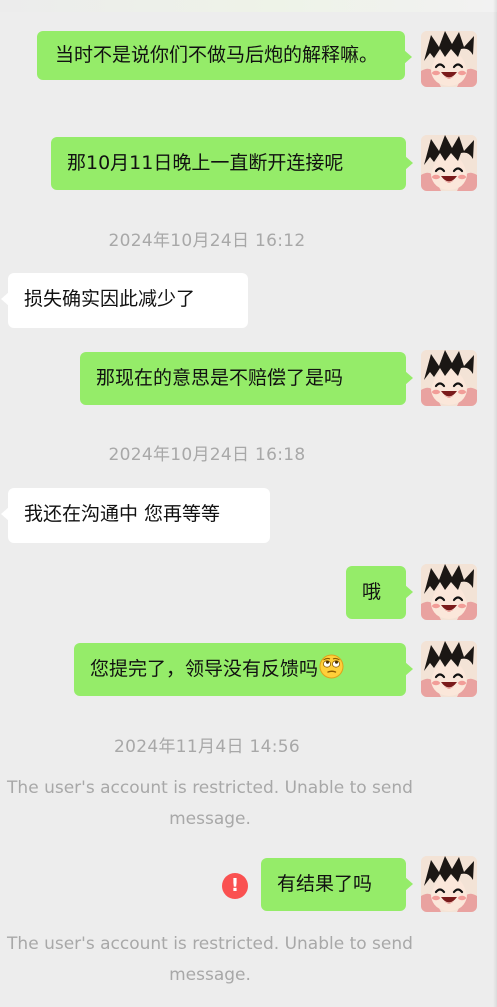 The height and width of the screenshot is (1007, 497). Describe the element at coordinates (331, 671) in the screenshot. I see `eye-roll-emoji-icon` at that location.